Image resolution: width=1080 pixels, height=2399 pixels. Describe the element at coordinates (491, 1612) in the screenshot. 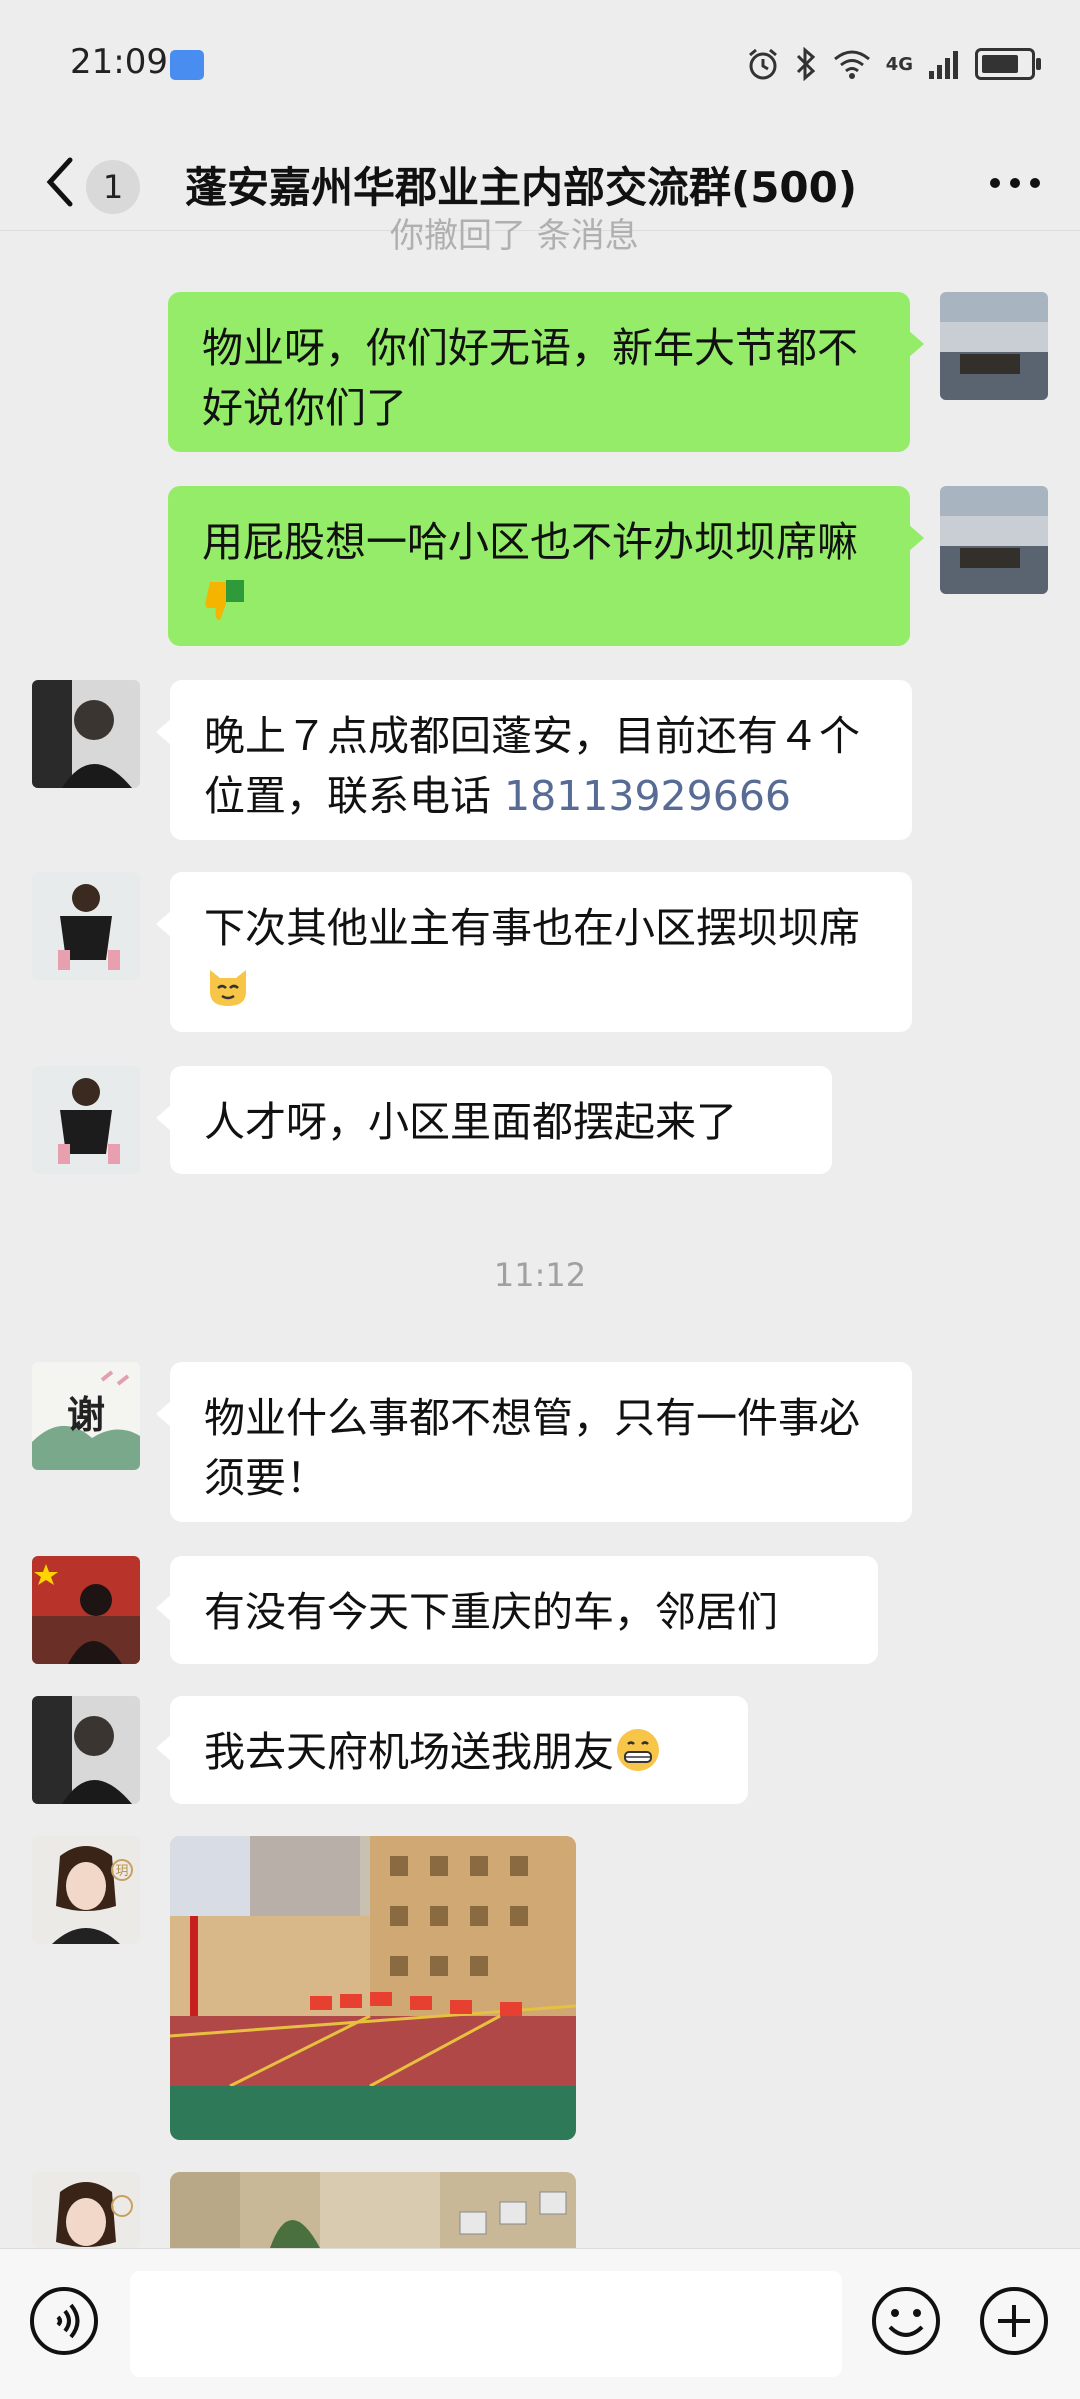

I see `message-text: 有没有今天下重庆的车，邻居们` at that location.